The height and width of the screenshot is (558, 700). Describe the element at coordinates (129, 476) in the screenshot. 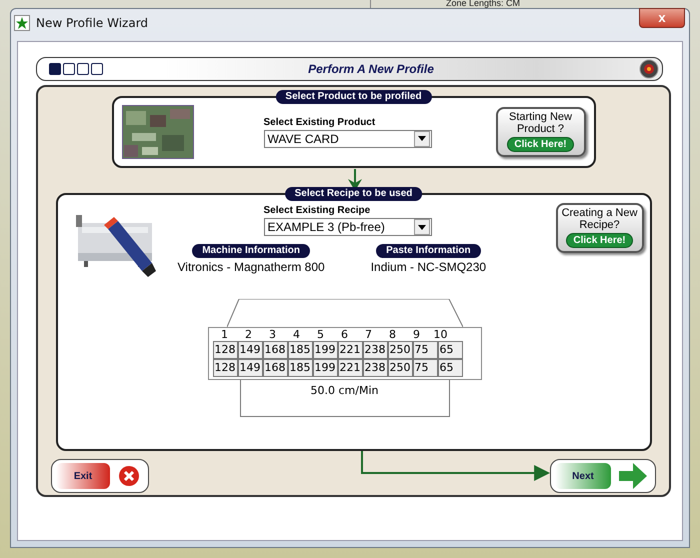

I see `close-icon` at that location.